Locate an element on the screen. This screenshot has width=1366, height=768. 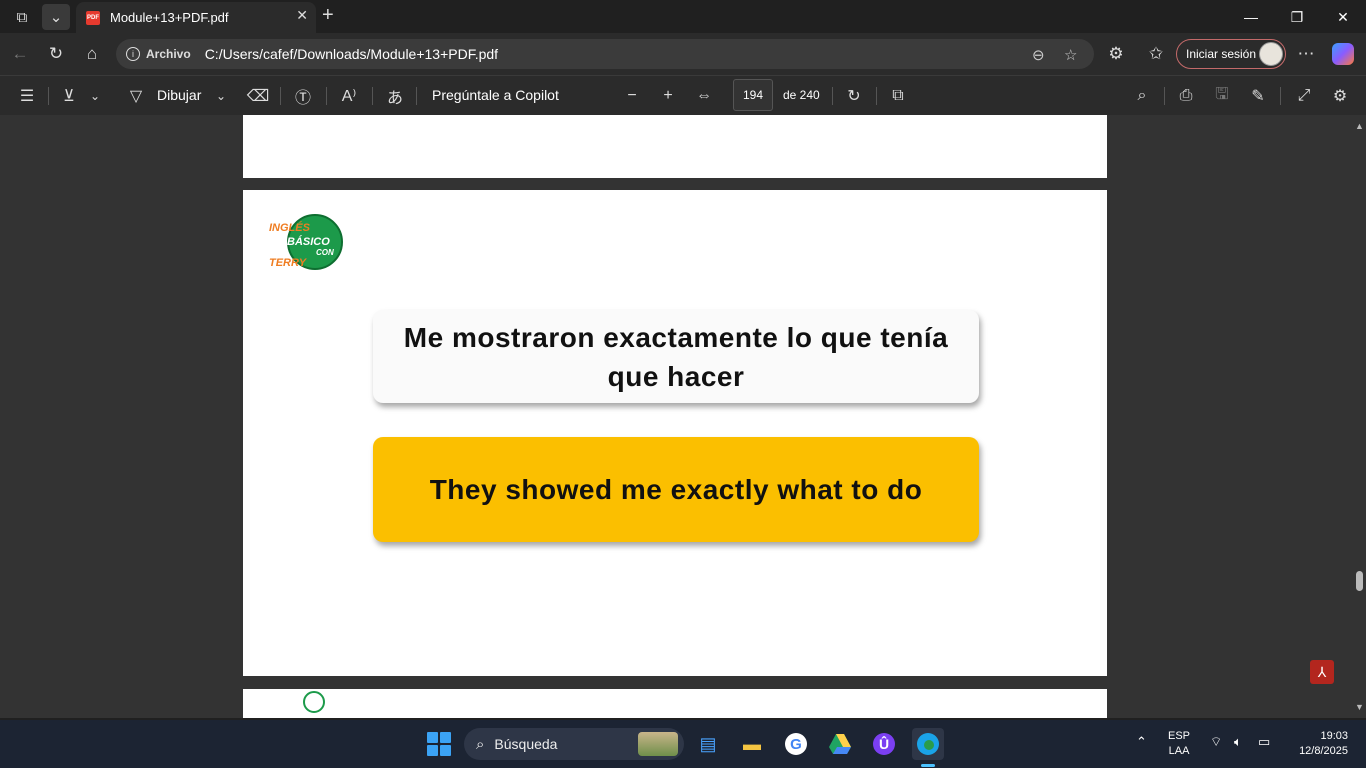
pdf-page-previous is located at coordinates (675, 146).